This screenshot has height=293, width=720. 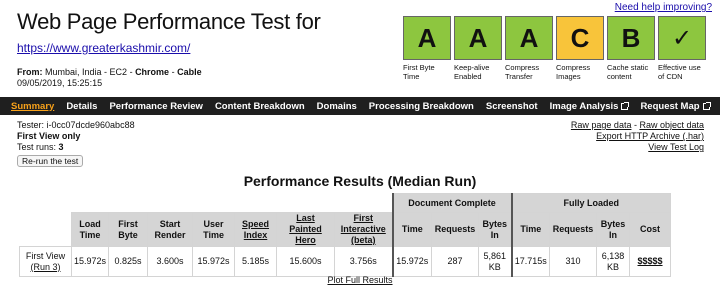 I want to click on grade-compress-images: C Compress Images, so click(x=580, y=48).